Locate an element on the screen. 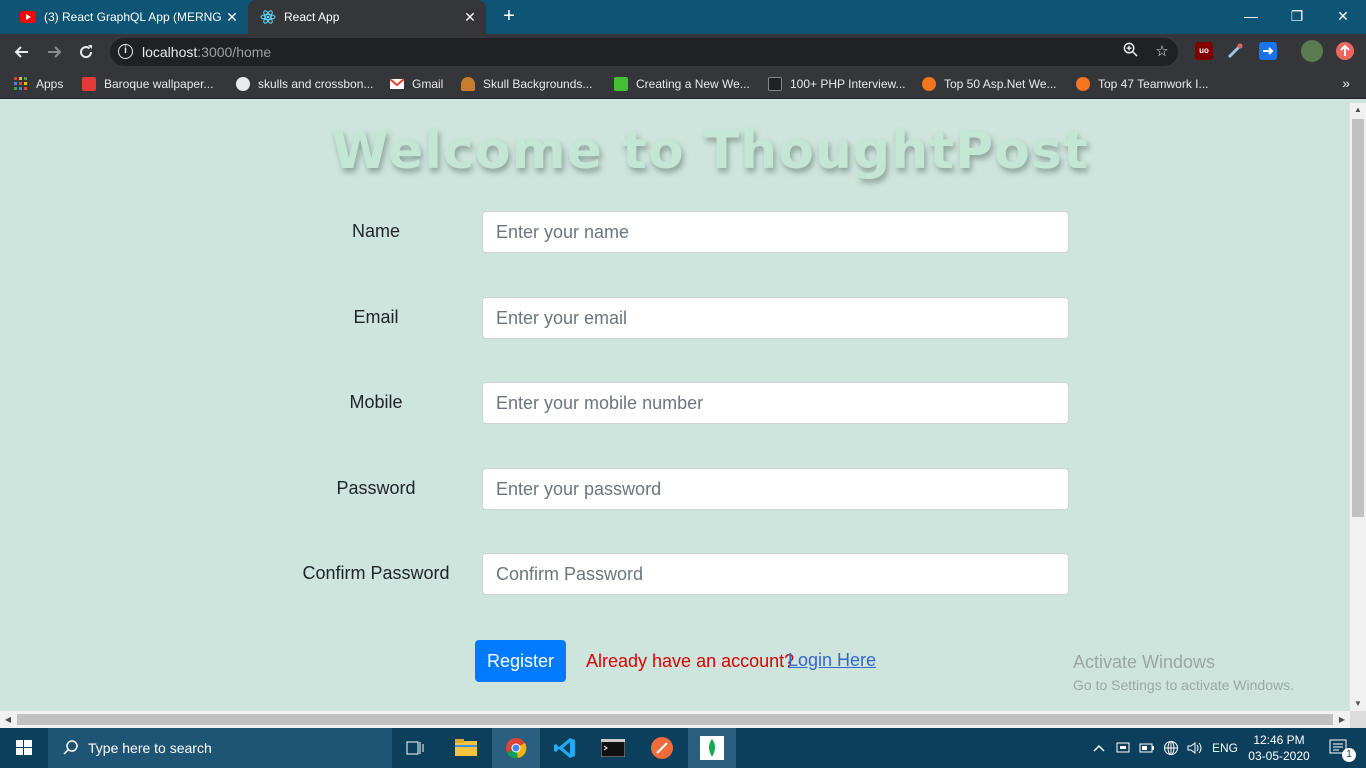 This screenshot has width=1366, height=768. tab-react-app: React App ✕ is located at coordinates (367, 17).